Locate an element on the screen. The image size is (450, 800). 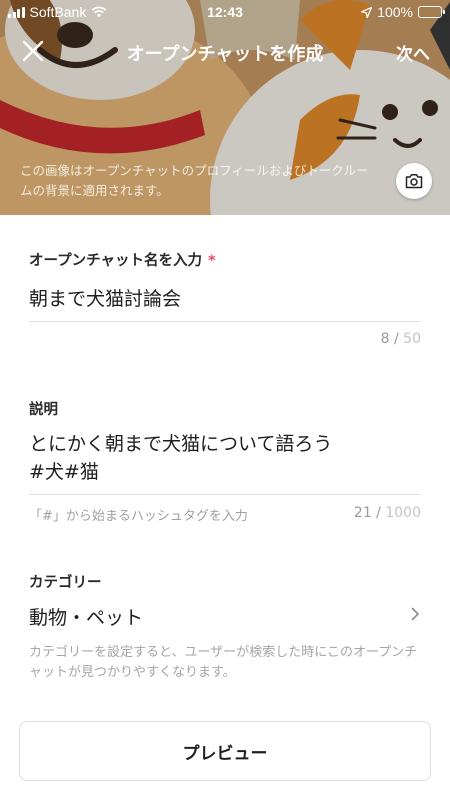
cover-image-note: この画像はオープンチャットのプロフィールおよびトークルームの背景に適用されます。 is located at coordinates (194, 180).